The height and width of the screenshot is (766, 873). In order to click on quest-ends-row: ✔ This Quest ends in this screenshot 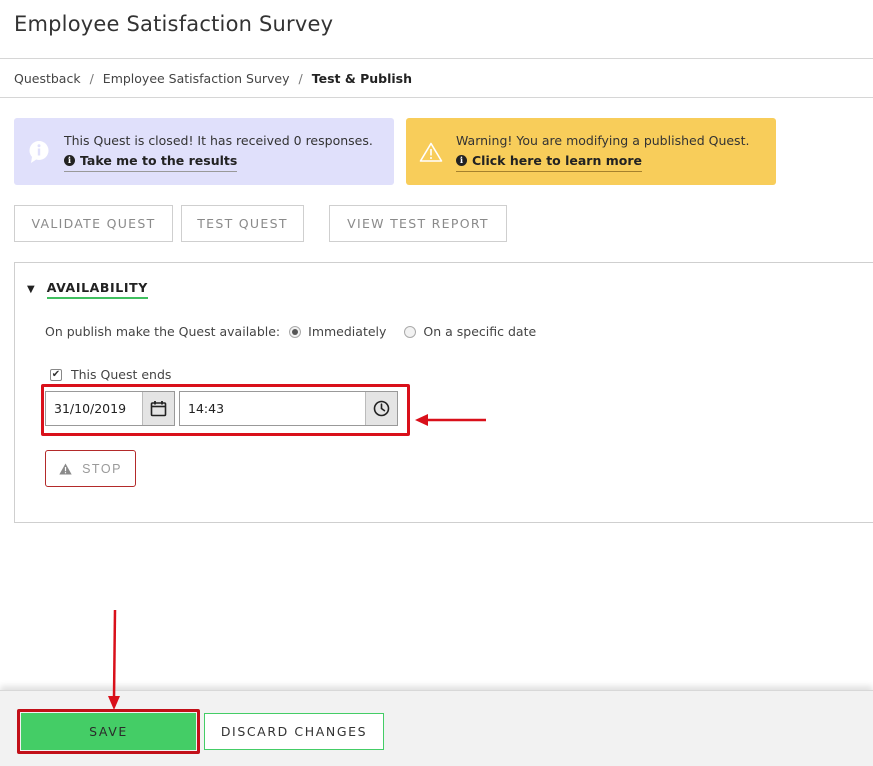, I will do `click(110, 374)`.